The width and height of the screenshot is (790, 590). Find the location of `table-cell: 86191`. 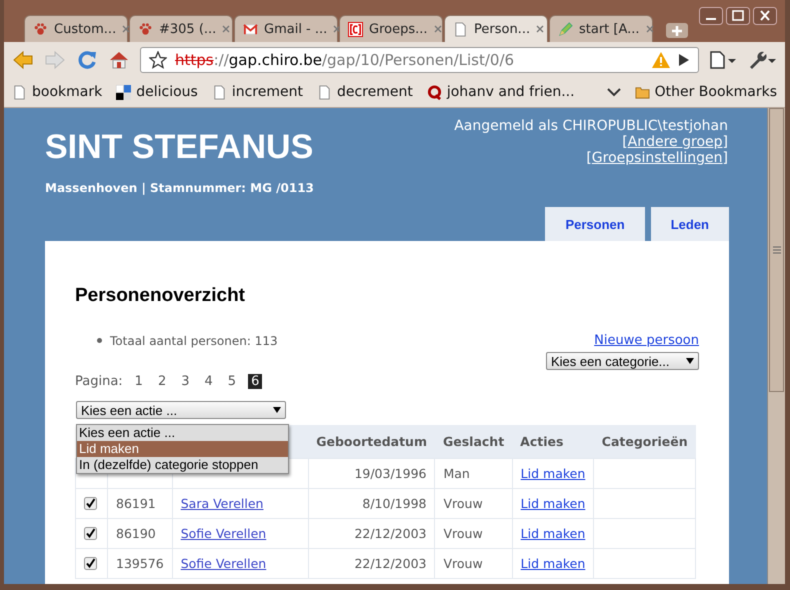

table-cell: 86191 is located at coordinates (136, 503).